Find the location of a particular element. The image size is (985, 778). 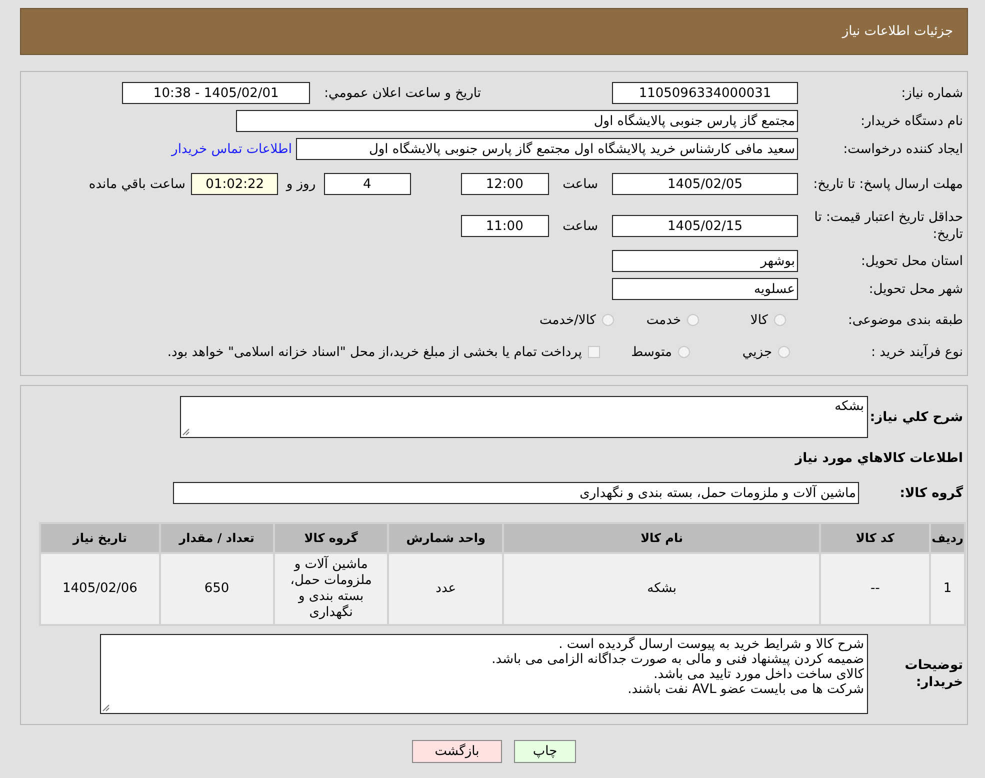

column-header: کد کالا is located at coordinates (875, 538).